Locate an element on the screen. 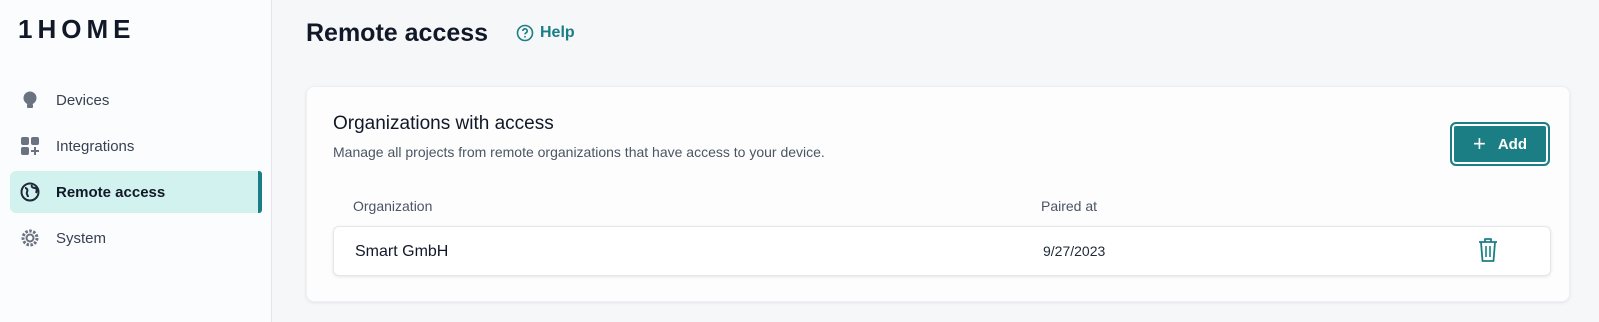  sidebar-item-system: System is located at coordinates (136, 238).